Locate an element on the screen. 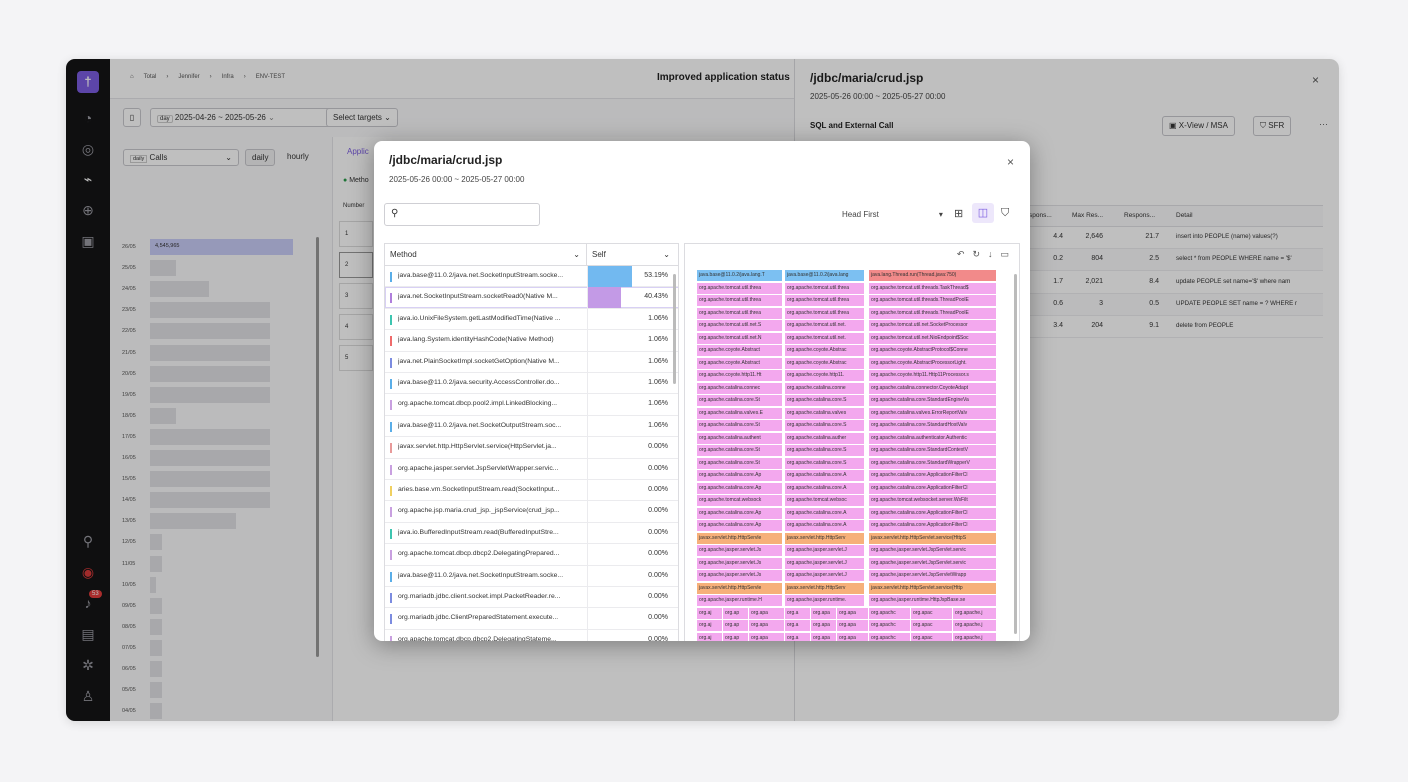 The height and width of the screenshot is (782, 1408). flame-frame: javax.servlet.http.HttpServ is located at coordinates (825, 538).